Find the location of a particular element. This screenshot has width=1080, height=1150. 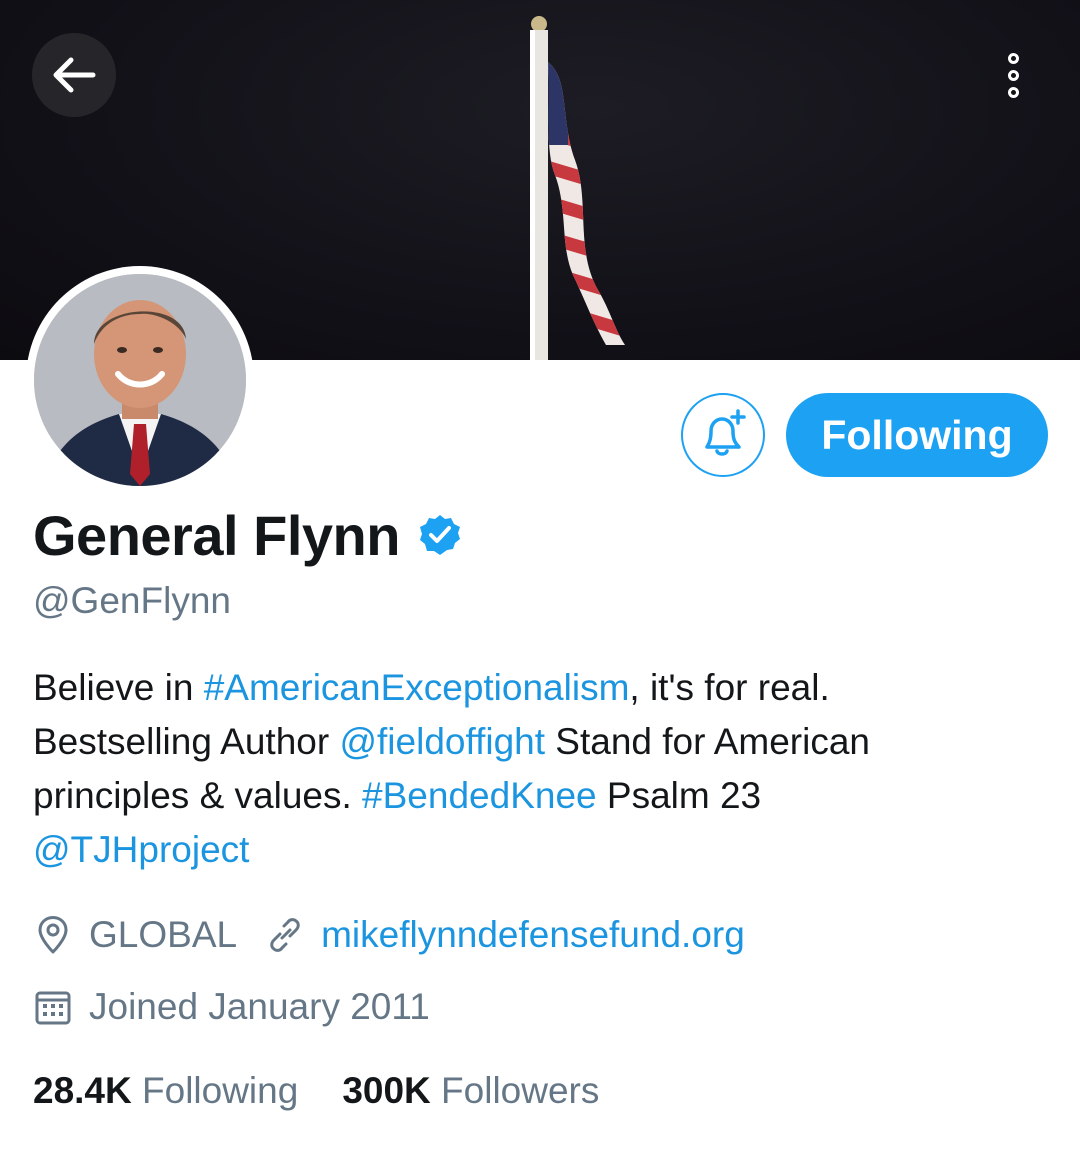

name-row: General Flynn is located at coordinates (247, 535).